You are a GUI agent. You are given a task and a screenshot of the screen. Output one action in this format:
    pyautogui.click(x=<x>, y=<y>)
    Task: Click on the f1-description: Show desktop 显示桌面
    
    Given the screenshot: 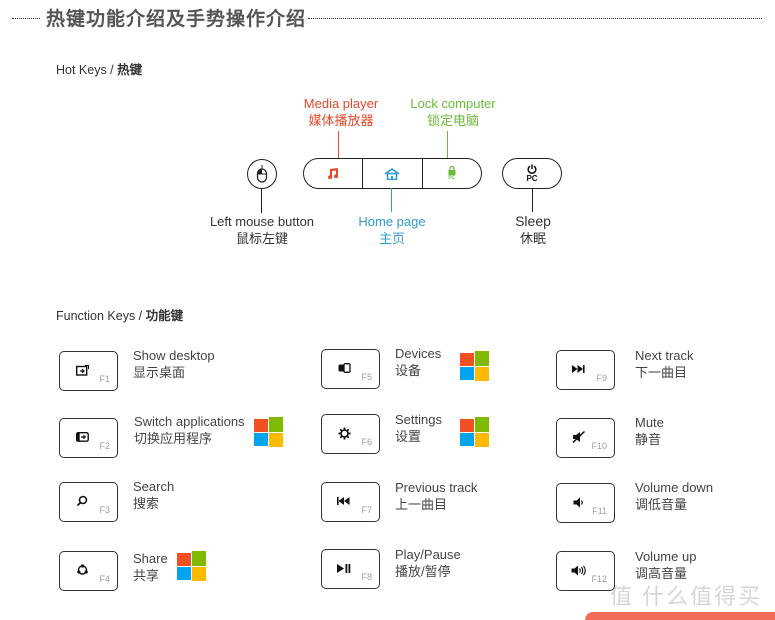 What is the action you would take?
    pyautogui.click(x=174, y=364)
    